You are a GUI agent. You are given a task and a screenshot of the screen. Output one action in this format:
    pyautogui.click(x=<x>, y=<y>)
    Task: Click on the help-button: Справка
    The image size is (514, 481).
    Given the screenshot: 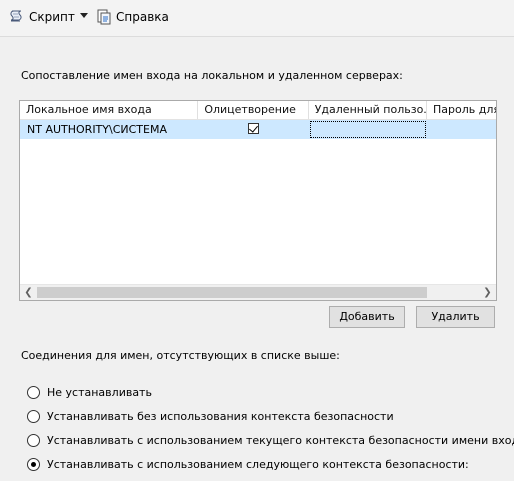 What is the action you would take?
    pyautogui.click(x=132, y=17)
    